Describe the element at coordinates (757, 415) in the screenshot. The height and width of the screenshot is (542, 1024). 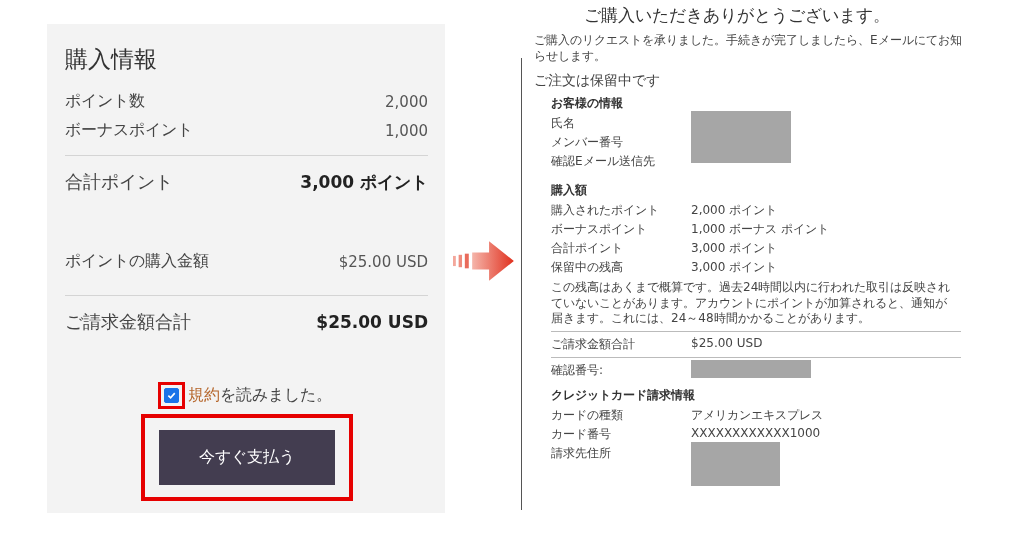
I see `field-value: アメリカンエキスプレス` at that location.